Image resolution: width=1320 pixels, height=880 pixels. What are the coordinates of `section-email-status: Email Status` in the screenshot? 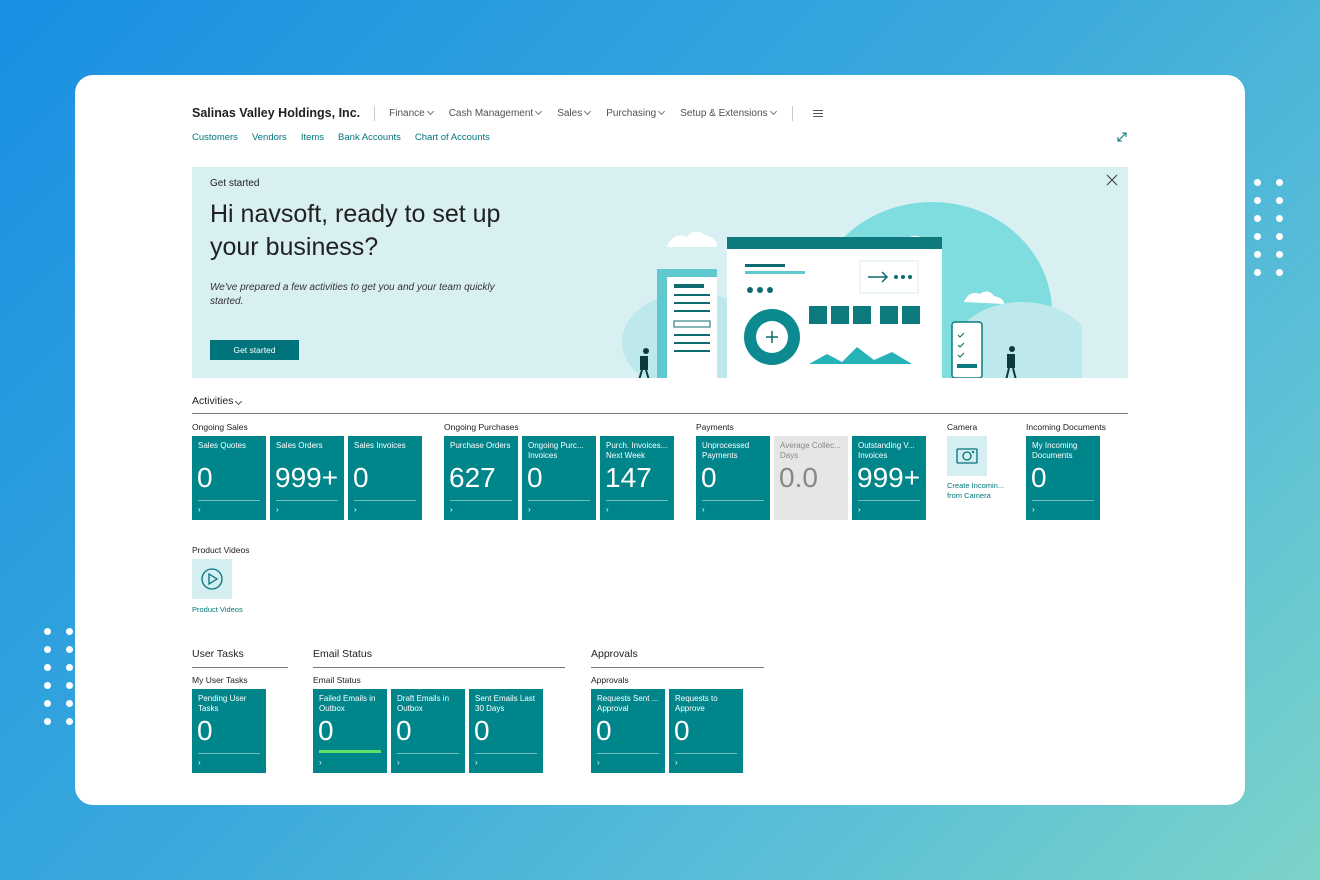 It's located at (439, 658).